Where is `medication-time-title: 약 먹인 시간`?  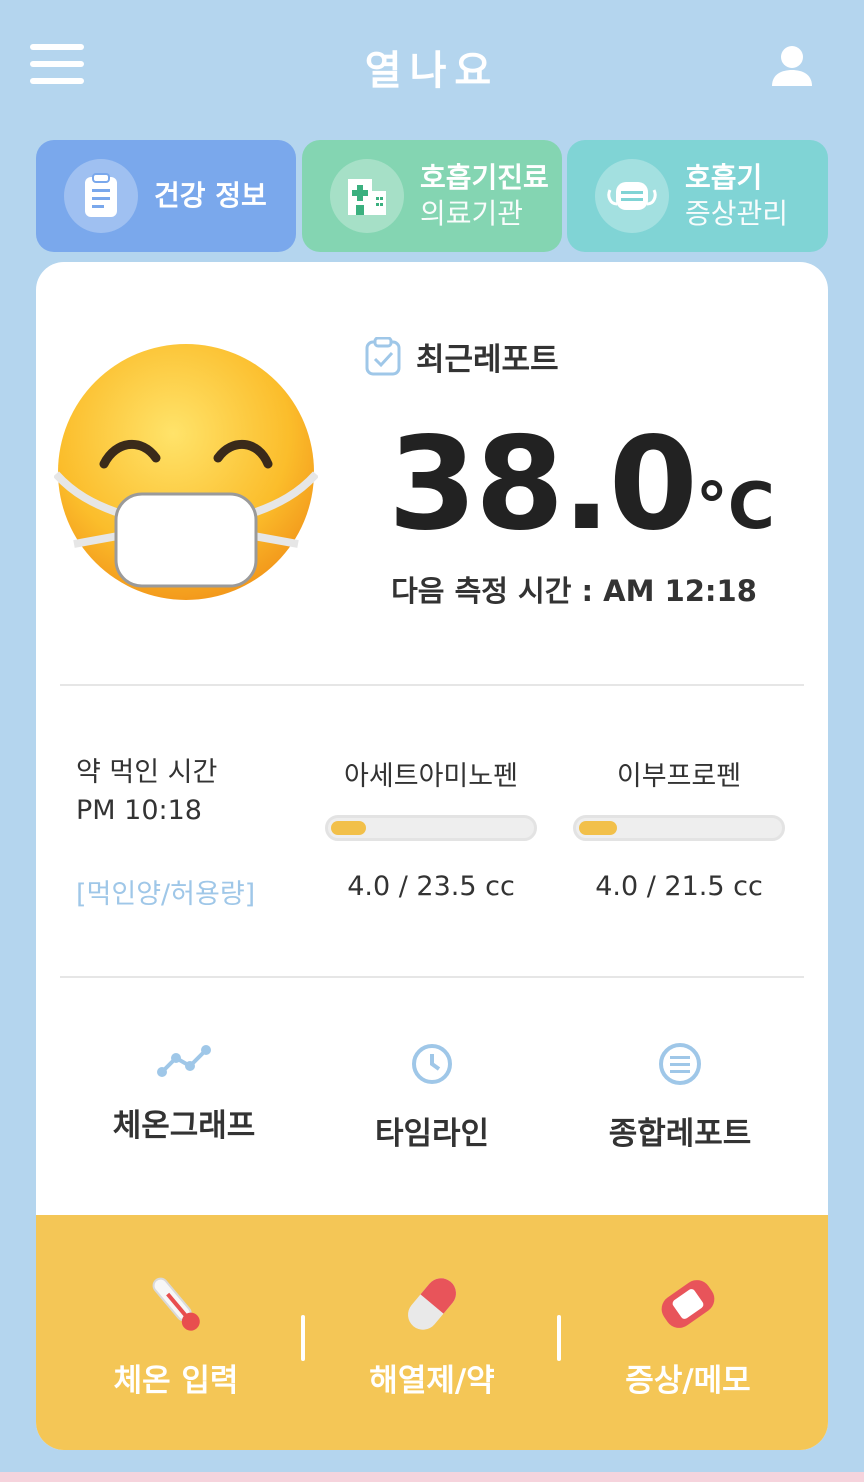
medication-time-title: 약 먹인 시간 is located at coordinates (147, 772).